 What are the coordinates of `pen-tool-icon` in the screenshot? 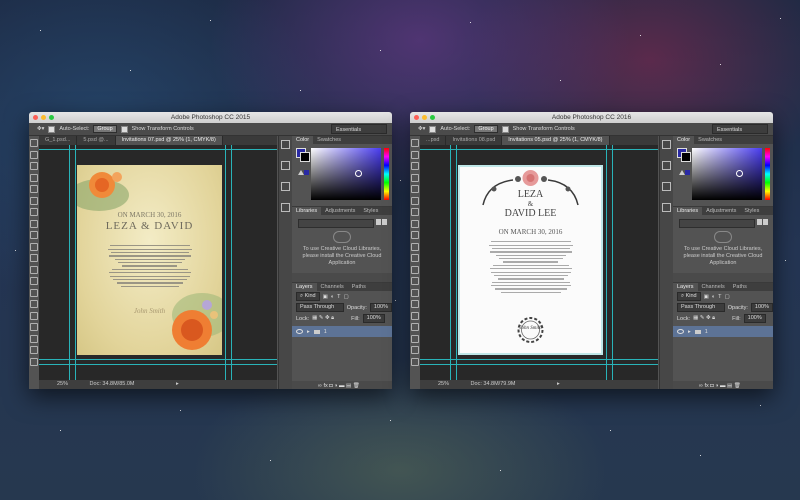 It's located at (34, 304).